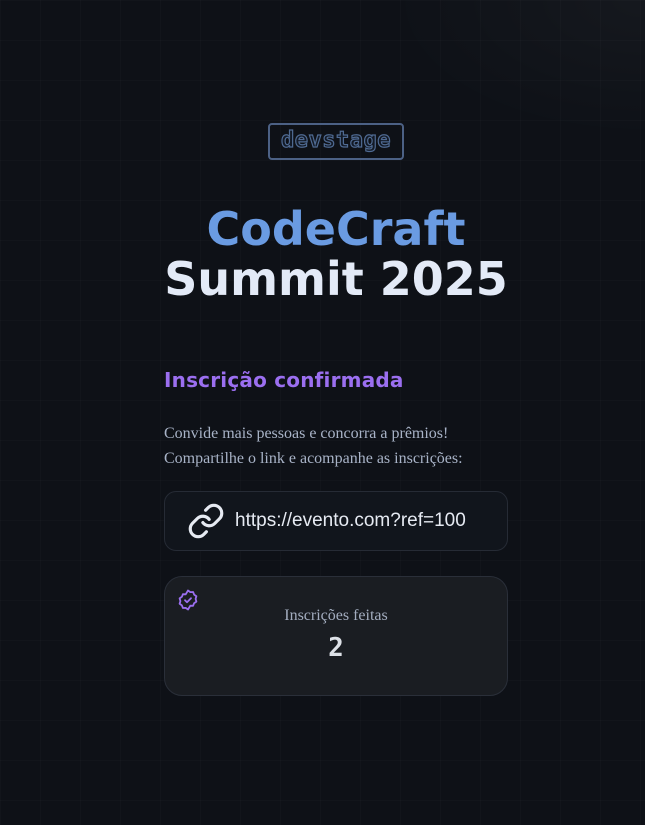 This screenshot has height=825, width=645. Describe the element at coordinates (515, 70) in the screenshot. I see `background-glow` at that location.